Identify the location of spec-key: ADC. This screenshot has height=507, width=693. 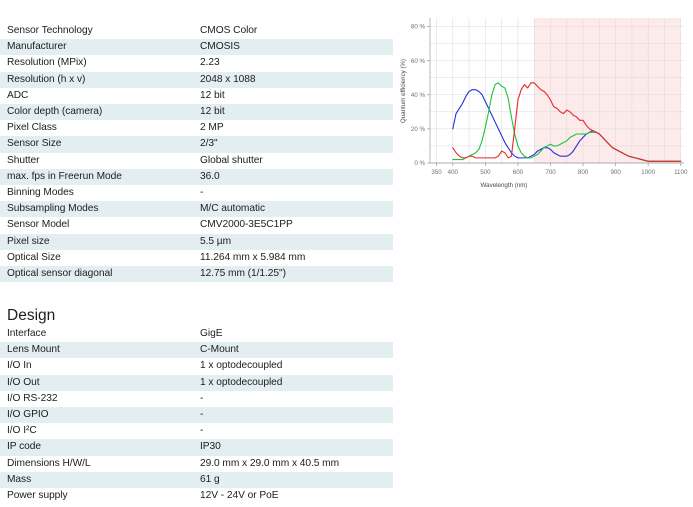
(18, 95).